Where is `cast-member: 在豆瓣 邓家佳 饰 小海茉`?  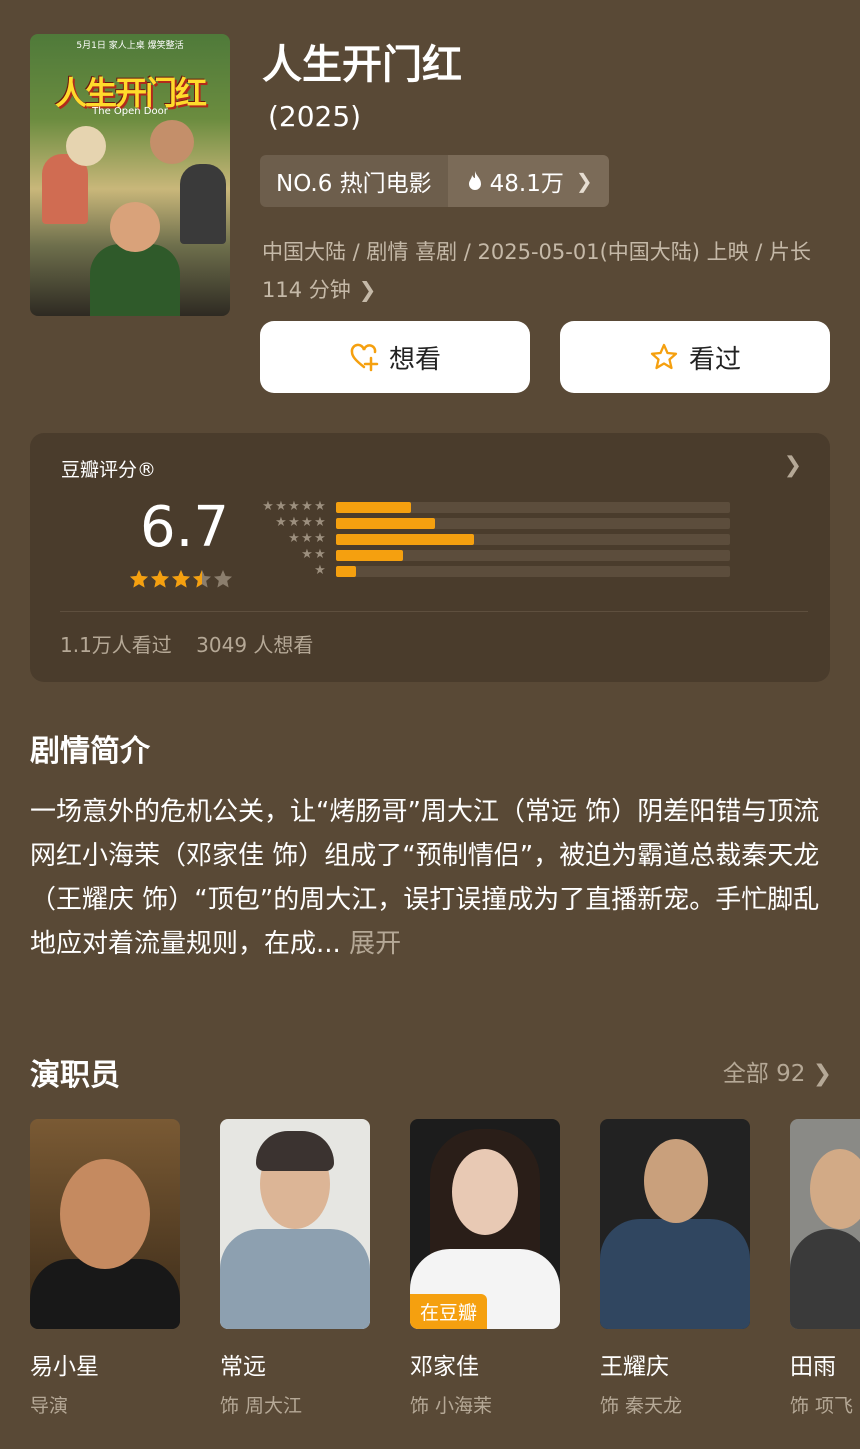 cast-member: 在豆瓣 邓家佳 饰 小海茉 is located at coordinates (485, 1268).